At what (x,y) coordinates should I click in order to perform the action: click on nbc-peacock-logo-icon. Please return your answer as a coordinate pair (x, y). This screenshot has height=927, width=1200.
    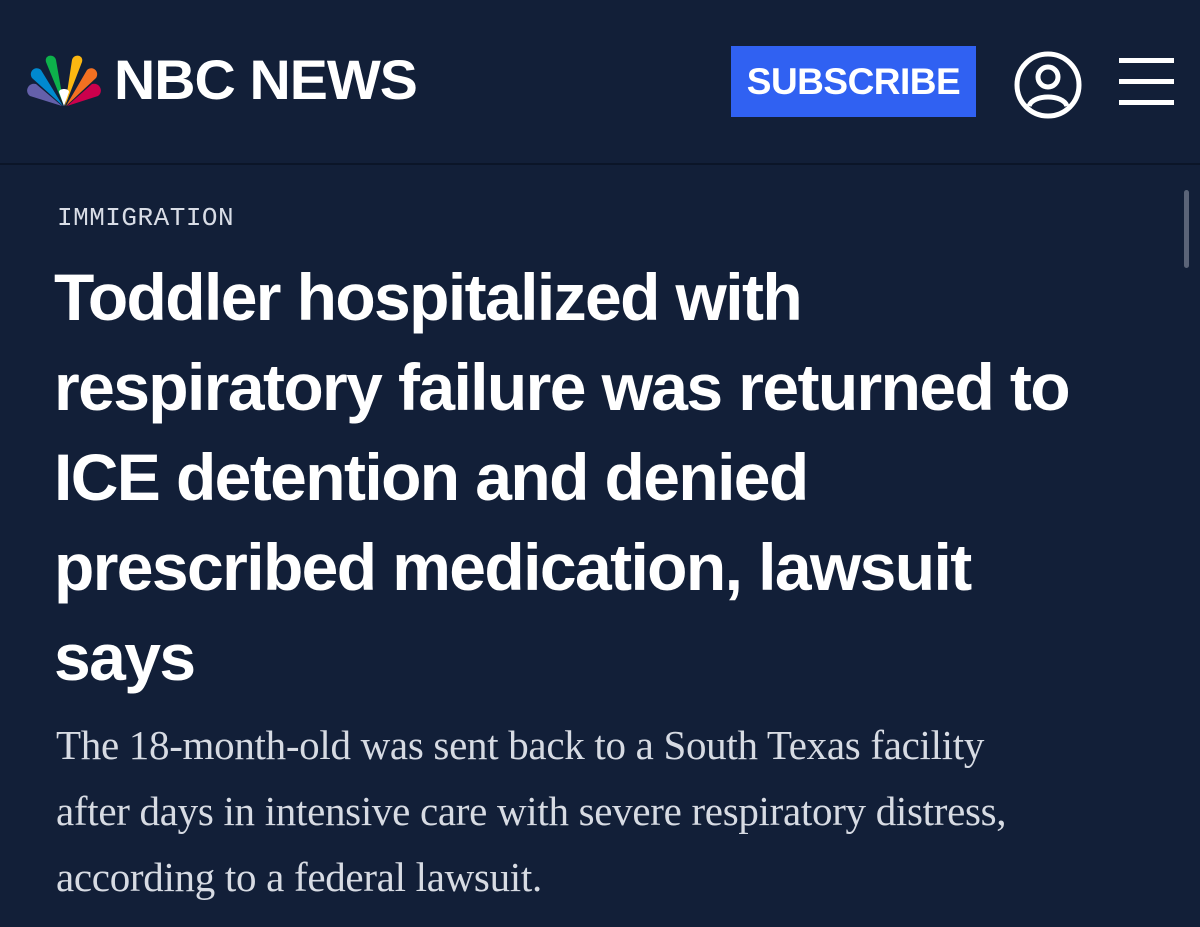
    Looking at the image, I should click on (64, 80).